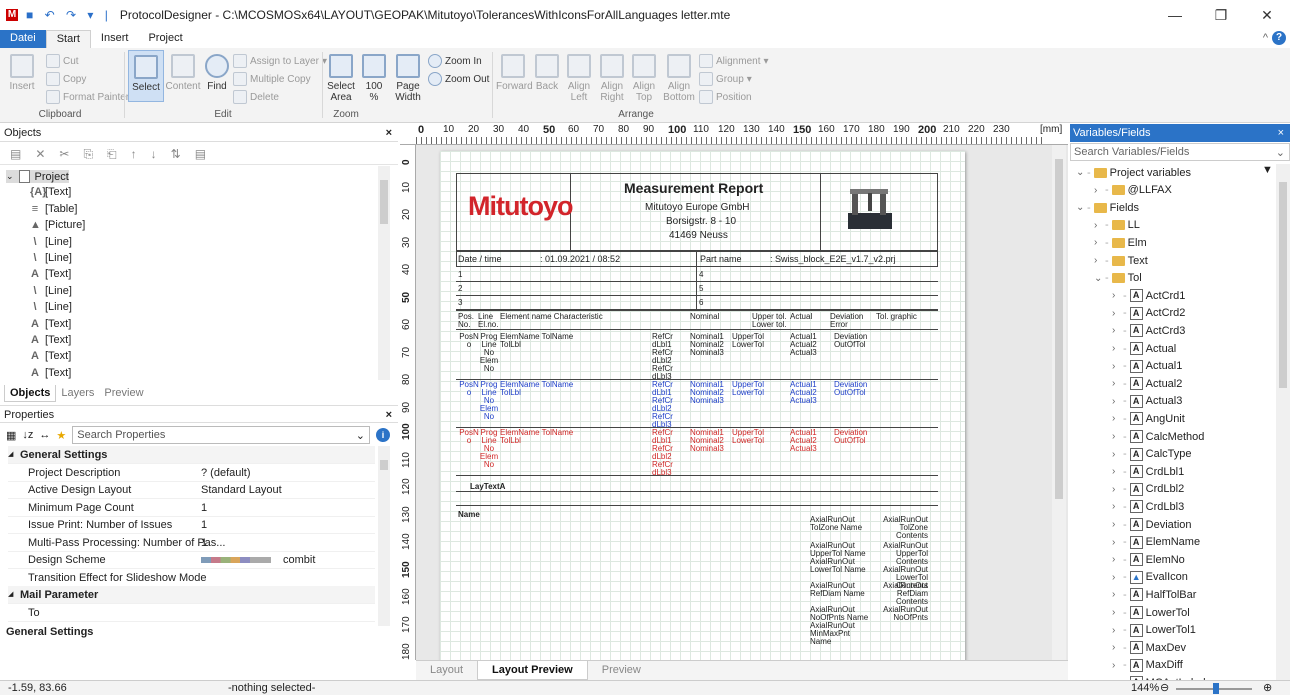  Describe the element at coordinates (579, 78) in the screenshot. I see `align-left-button: Align Left` at that location.